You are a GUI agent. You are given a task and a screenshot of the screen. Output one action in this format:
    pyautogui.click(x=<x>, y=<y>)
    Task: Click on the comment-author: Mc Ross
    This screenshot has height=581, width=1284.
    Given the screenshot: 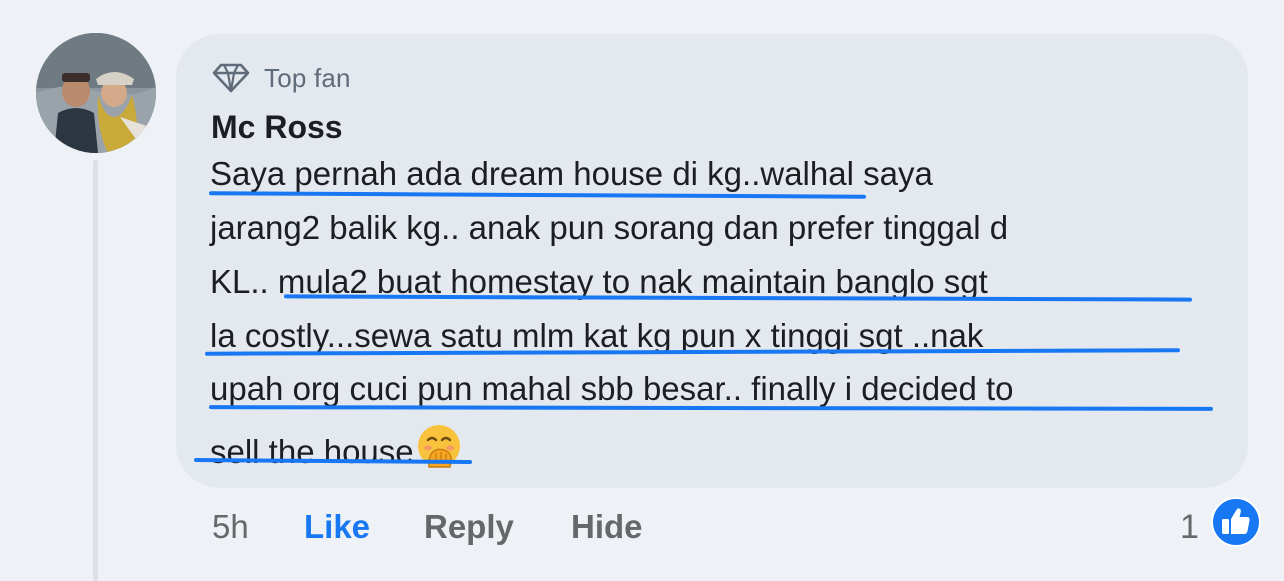 What is the action you would take?
    pyautogui.click(x=277, y=127)
    